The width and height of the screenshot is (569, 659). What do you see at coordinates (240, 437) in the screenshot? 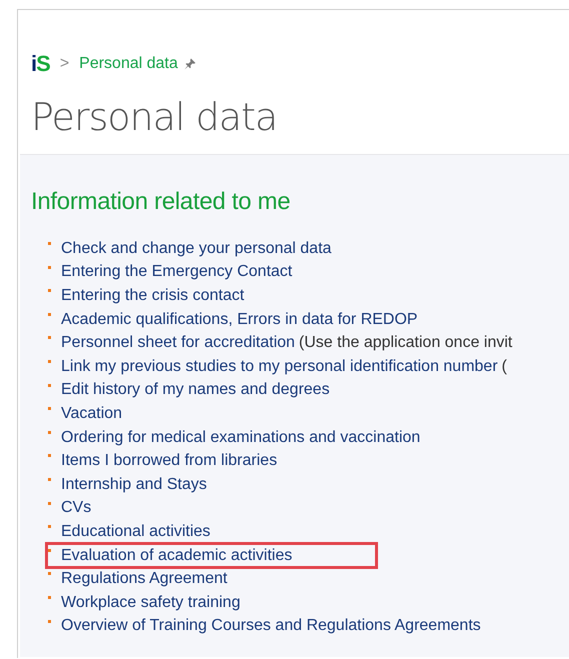
I see `menu-link: Ordering for medical examinations and vaccination` at bounding box center [240, 437].